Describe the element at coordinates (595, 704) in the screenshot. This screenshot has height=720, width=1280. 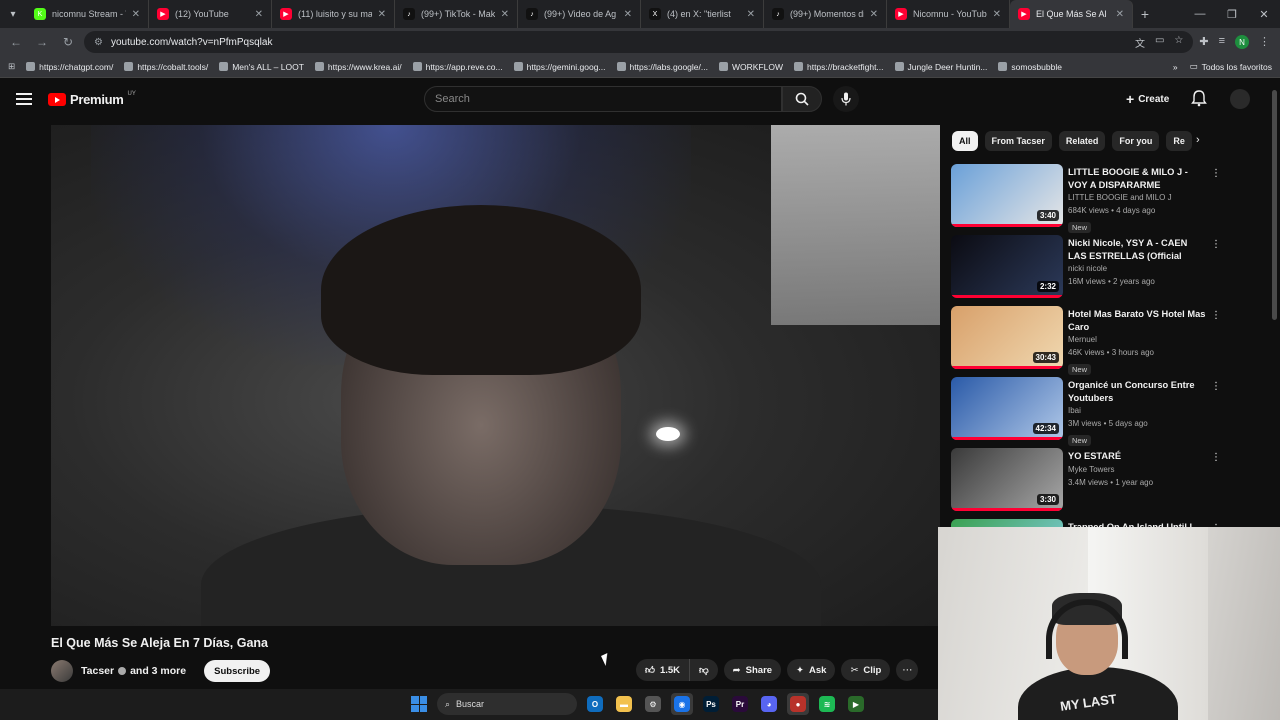
I see `outlook-icon: O` at that location.